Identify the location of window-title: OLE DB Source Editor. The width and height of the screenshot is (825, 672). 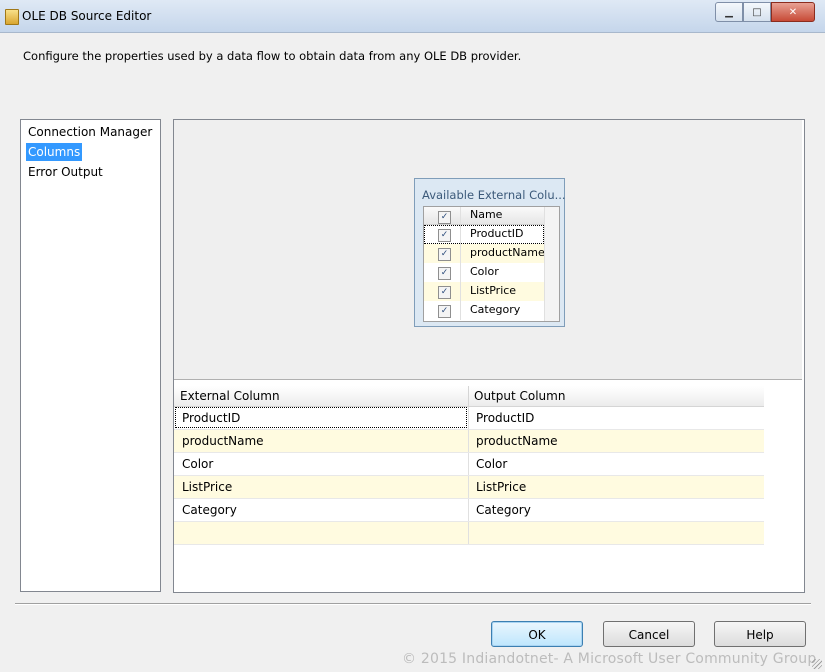
(87, 16).